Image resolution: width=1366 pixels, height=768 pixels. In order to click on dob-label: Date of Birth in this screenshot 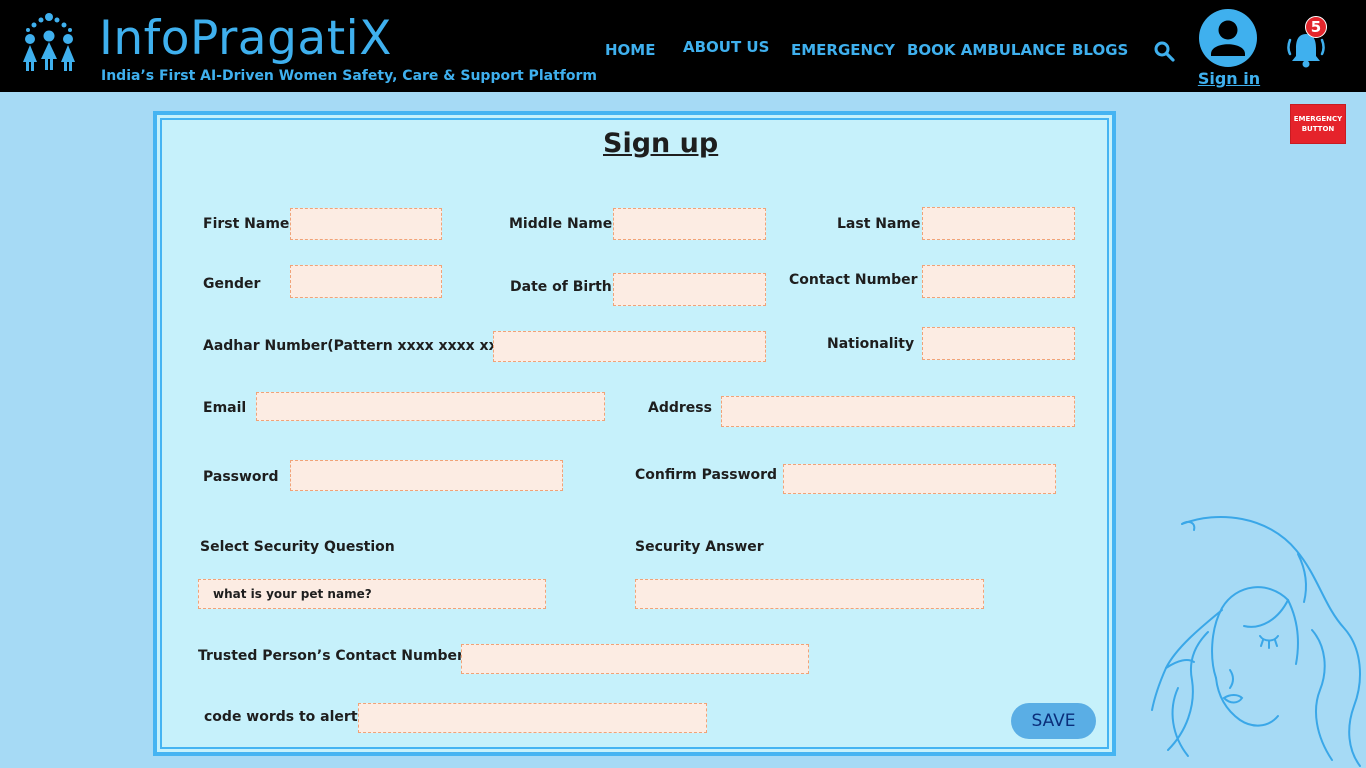, I will do `click(561, 287)`.